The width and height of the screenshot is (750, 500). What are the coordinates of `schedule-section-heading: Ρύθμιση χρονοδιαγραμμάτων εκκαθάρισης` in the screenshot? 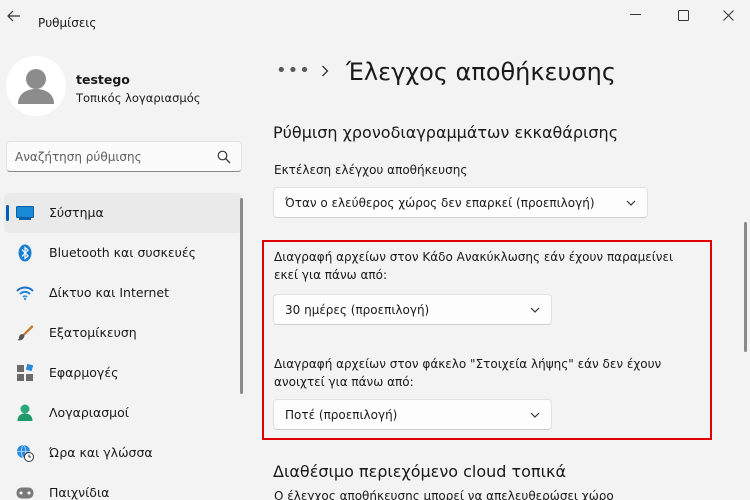 It's located at (446, 132).